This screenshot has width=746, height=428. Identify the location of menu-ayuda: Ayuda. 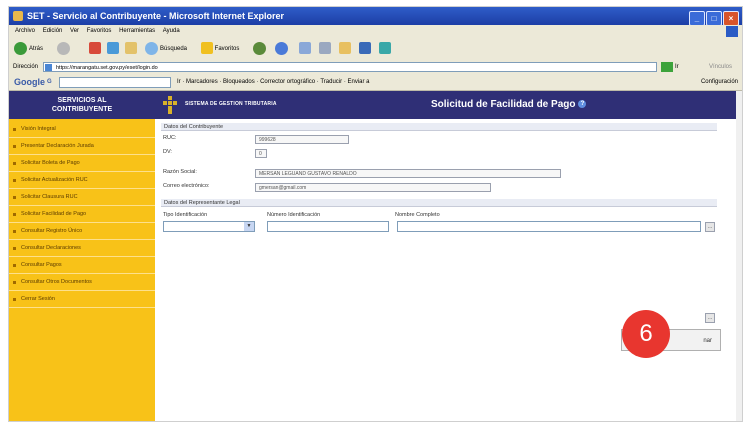
(171, 31).